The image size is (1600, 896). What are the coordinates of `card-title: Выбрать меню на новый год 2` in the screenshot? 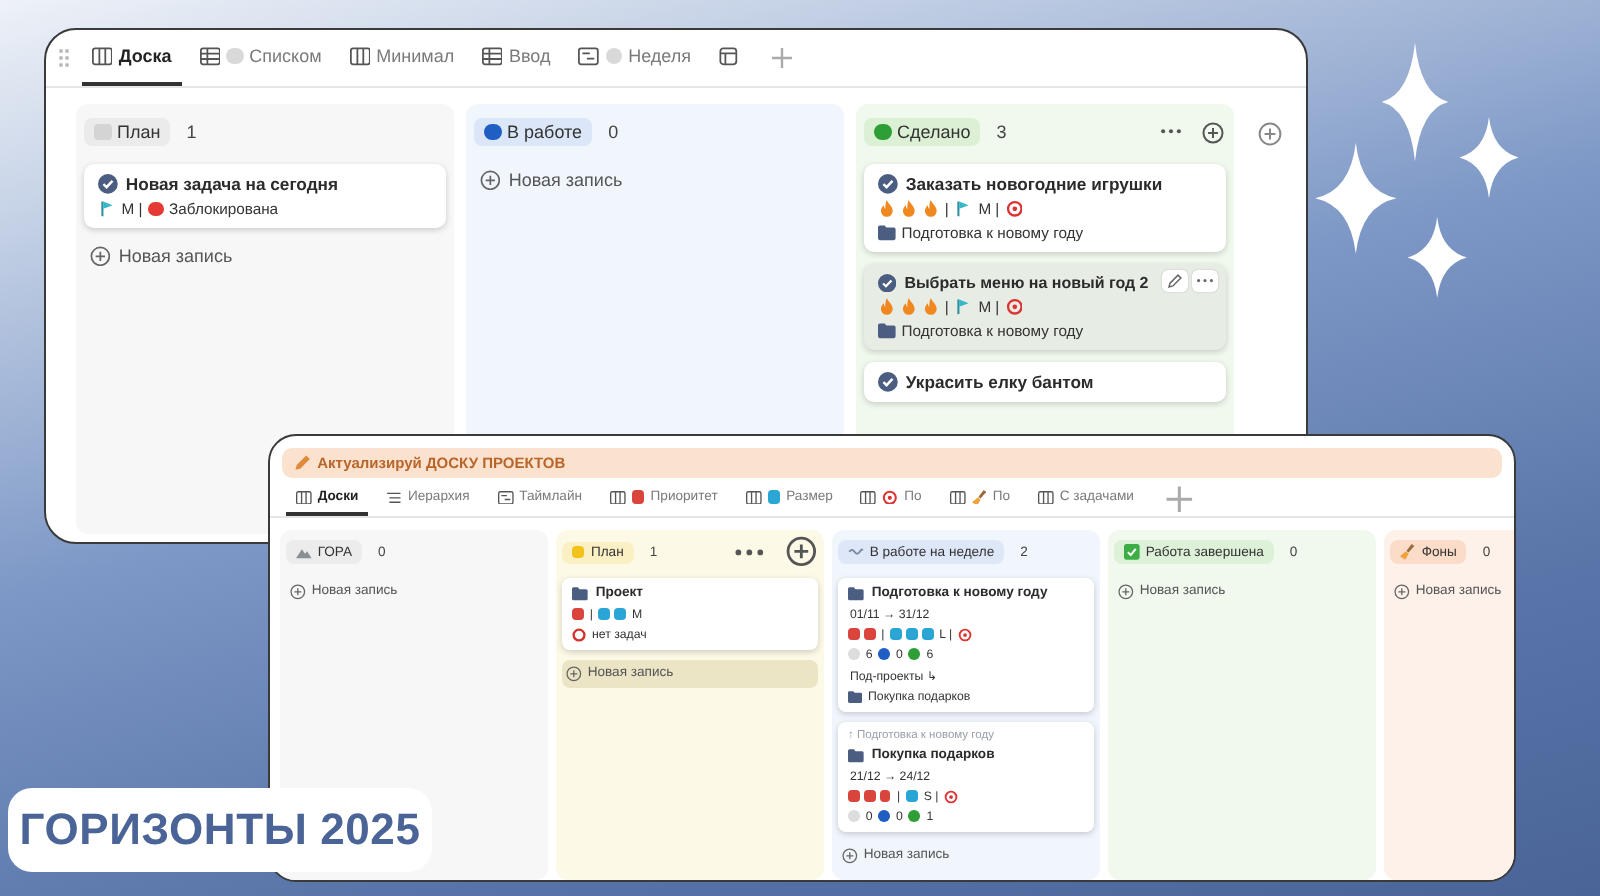 It's located at (1026, 283).